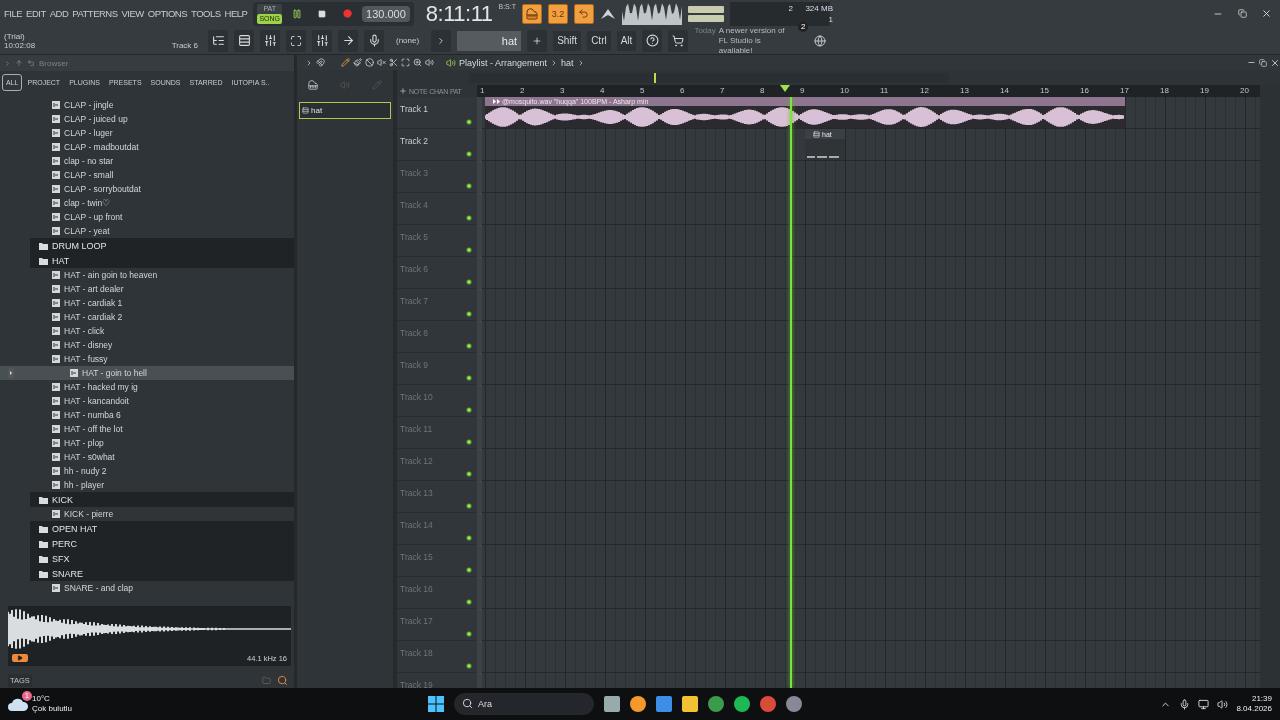 The image size is (1280, 720). What do you see at coordinates (162, 573) in the screenshot?
I see `folder-row: SNARE` at bounding box center [162, 573].